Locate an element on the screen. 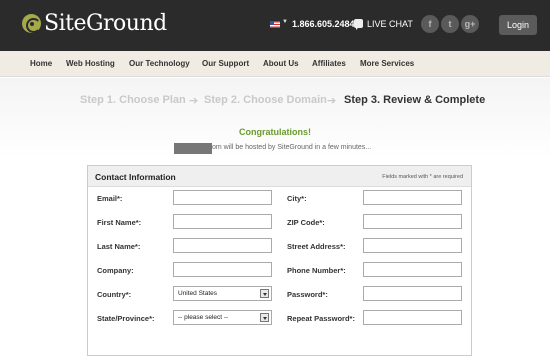 This screenshot has width=550, height=356. us-flag-icon is located at coordinates (275, 24).